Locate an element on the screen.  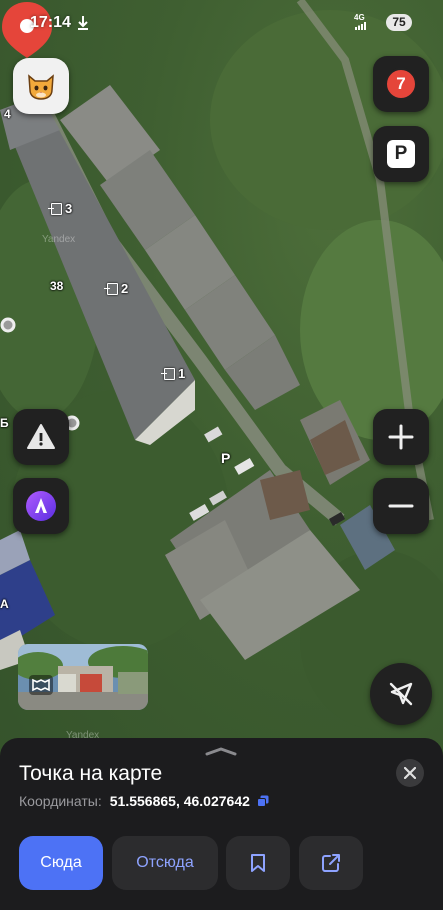
coordinates-label: Координаты: is located at coordinates (60, 801).